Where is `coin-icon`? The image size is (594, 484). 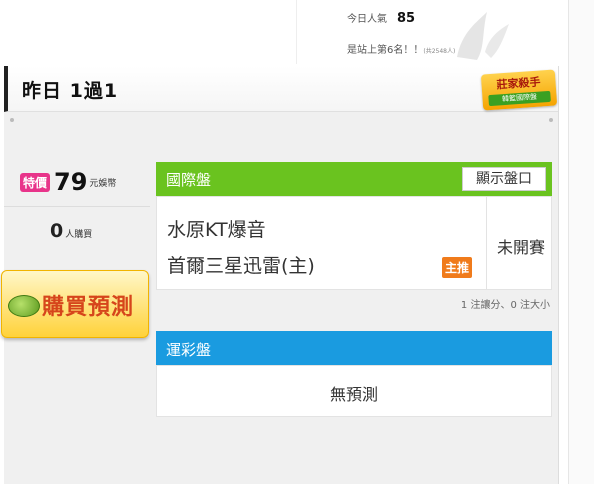 coin-icon is located at coordinates (24, 306).